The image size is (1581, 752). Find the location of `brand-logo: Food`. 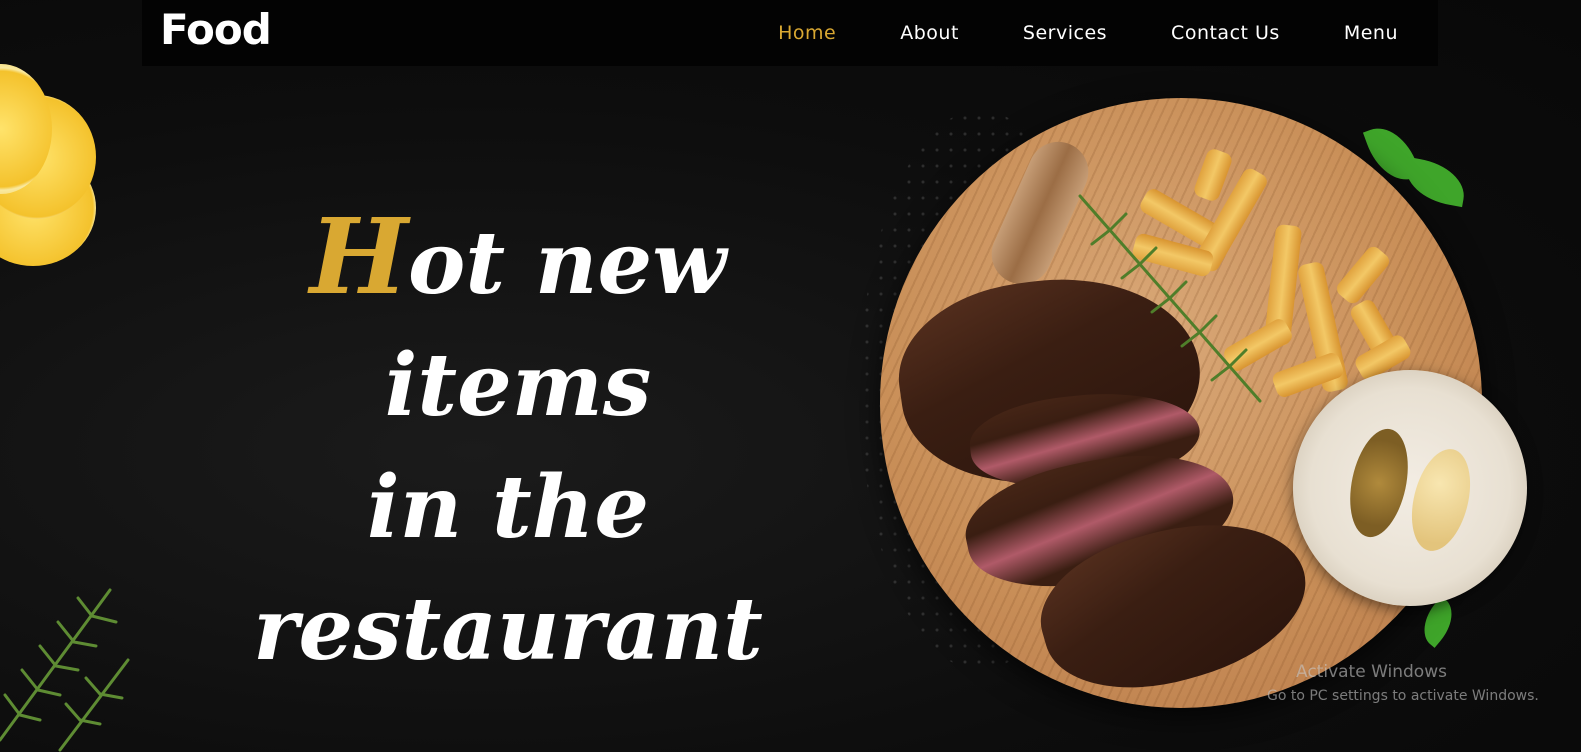

brand-logo: Food is located at coordinates (216, 30).